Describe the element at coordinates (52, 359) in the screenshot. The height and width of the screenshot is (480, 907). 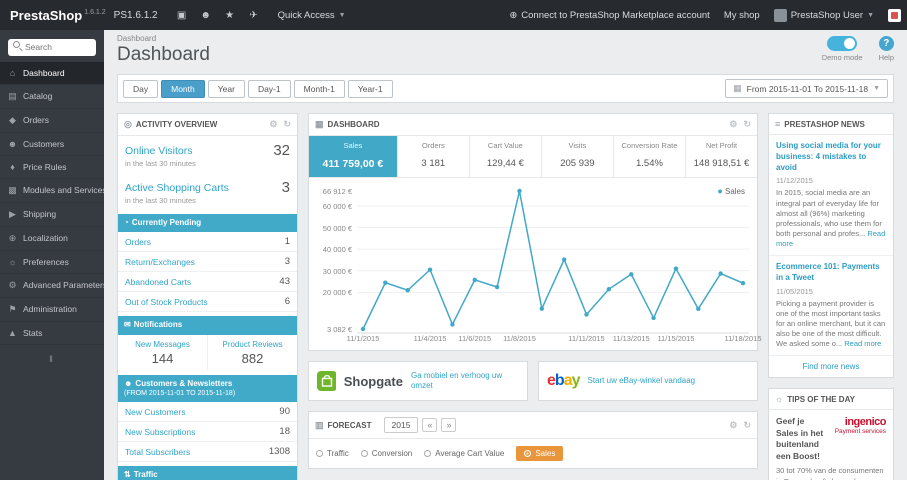
I see `sidebar-collapse-icon: ‖` at that location.